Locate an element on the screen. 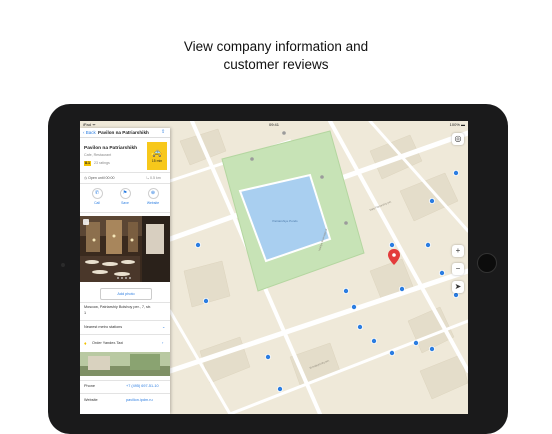 This screenshot has width=552, height=434. distance-text: 0.5 km is located at coordinates (155, 178).